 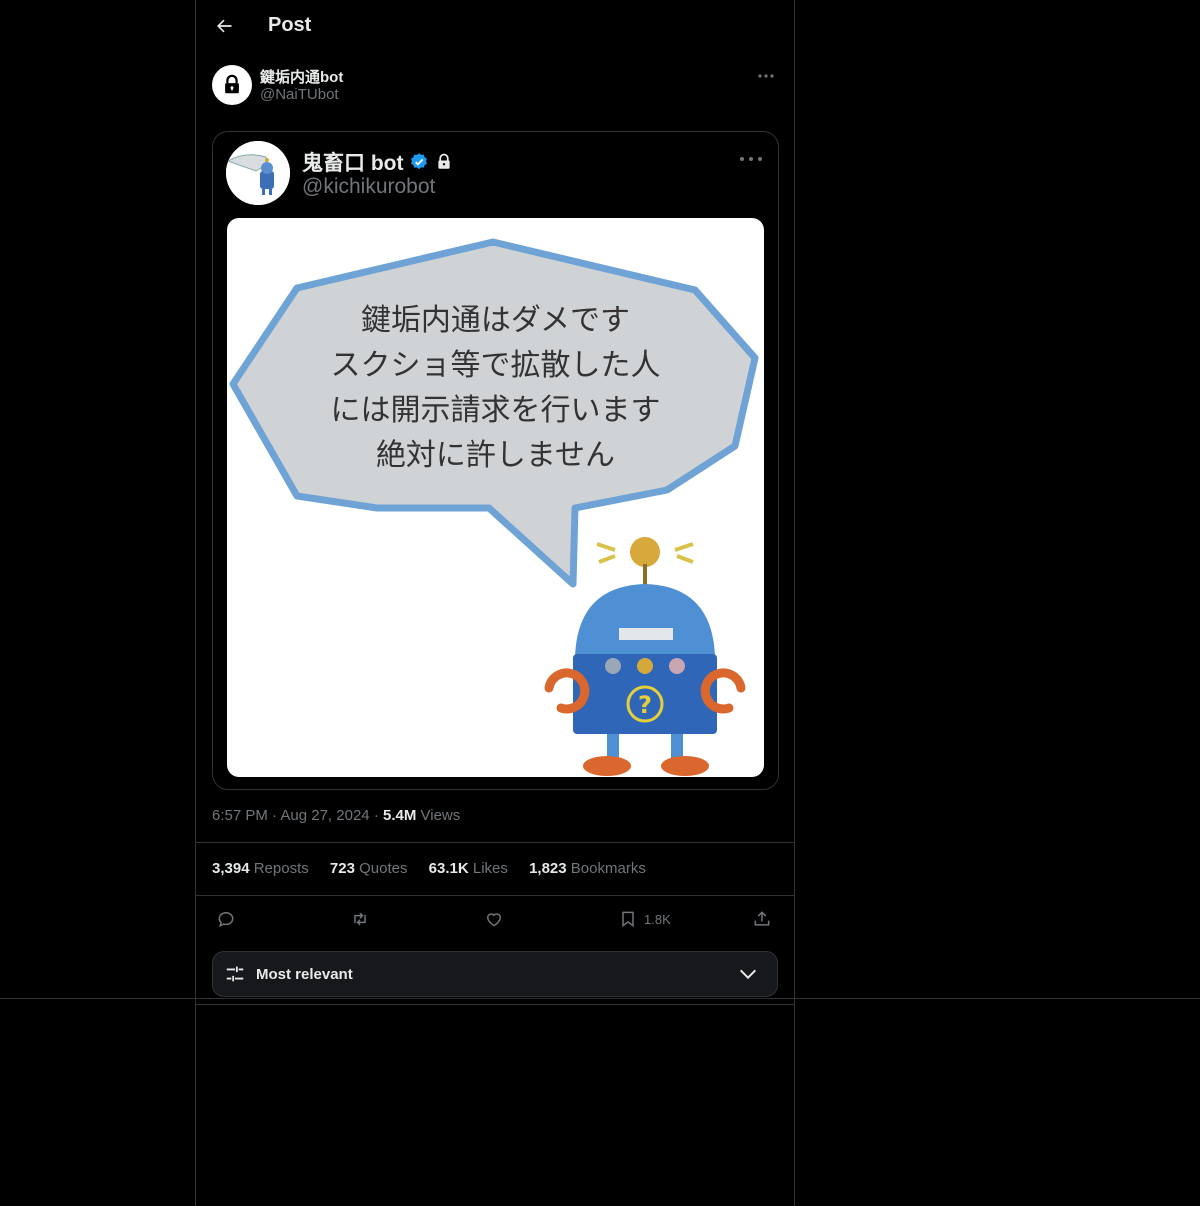 I want to click on action-bar: 1.8K, so click(x=495, y=920).